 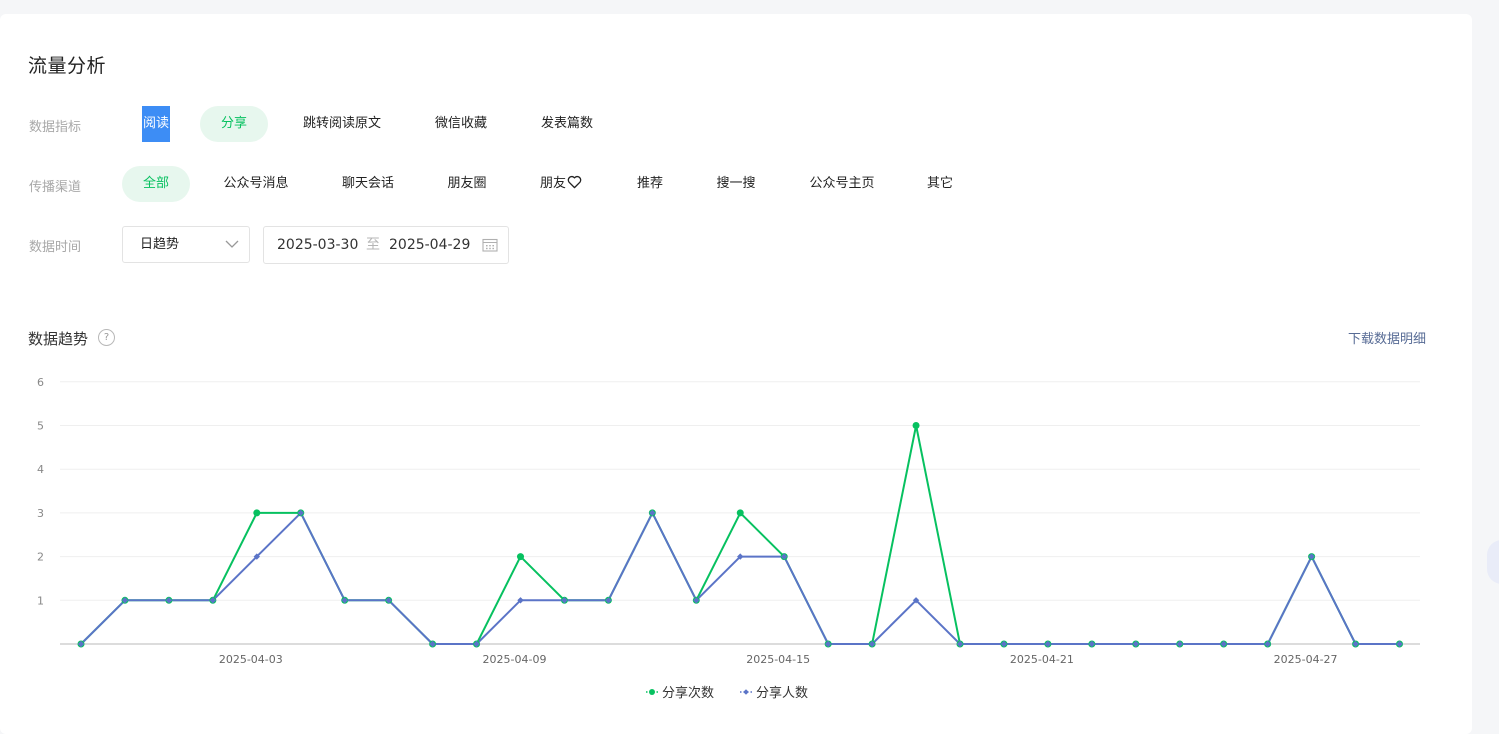 I want to click on channel-option-other: 其它, so click(x=940, y=184).